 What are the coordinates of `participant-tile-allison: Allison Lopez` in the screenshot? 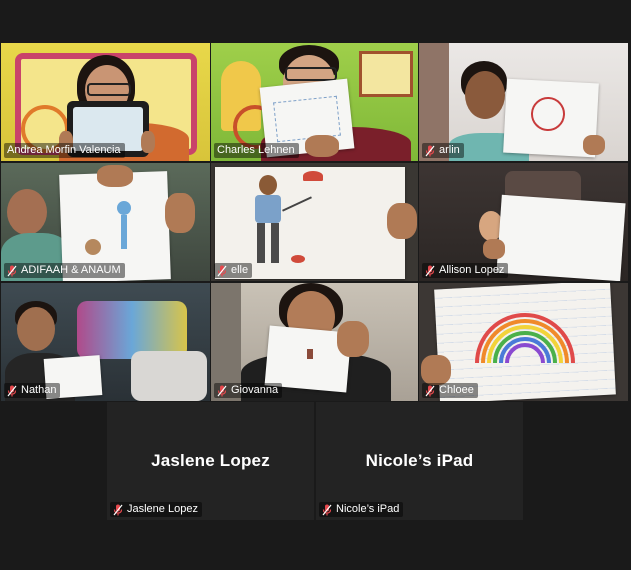 It's located at (523, 222).